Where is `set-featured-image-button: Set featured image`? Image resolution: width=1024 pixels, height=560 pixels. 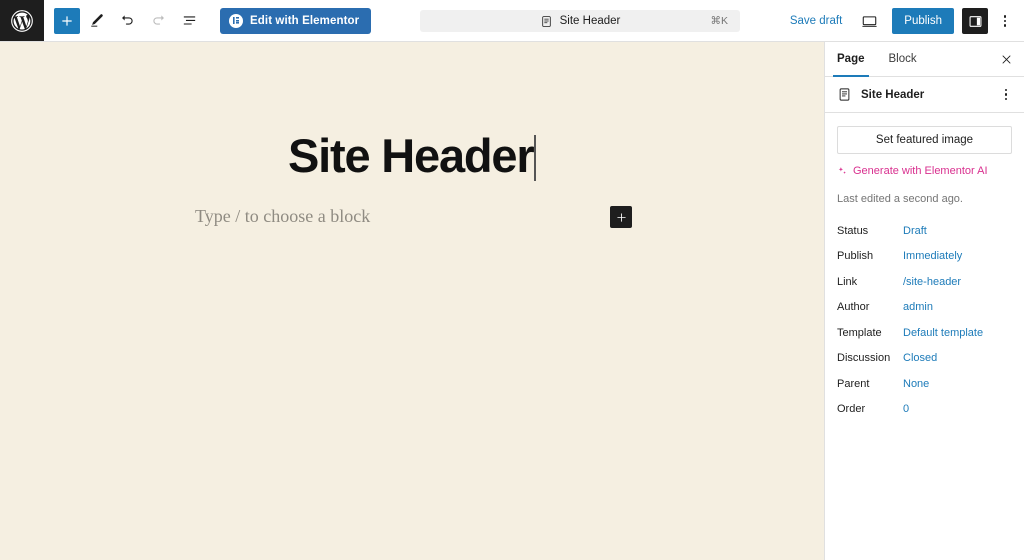
set-featured-image-button: Set featured image is located at coordinates (924, 140).